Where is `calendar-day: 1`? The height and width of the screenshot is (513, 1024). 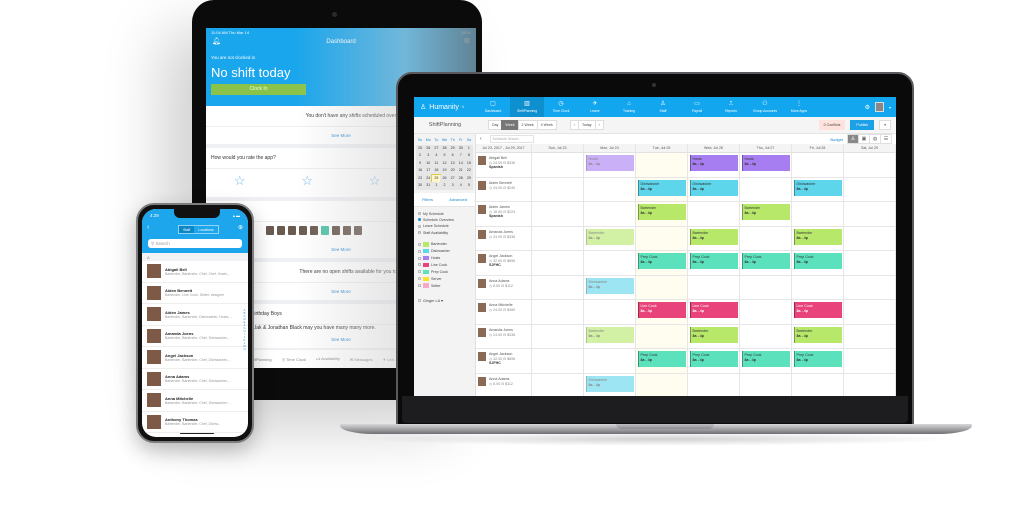
calendar-day: 1 is located at coordinates (468, 148).